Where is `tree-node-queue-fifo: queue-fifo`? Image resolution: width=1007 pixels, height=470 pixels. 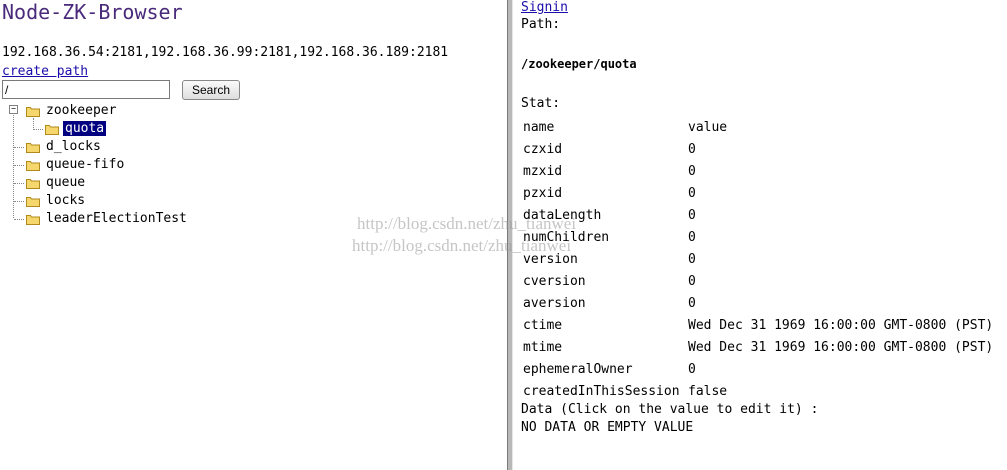
tree-node-queue-fifo: queue-fifo is located at coordinates (76, 164).